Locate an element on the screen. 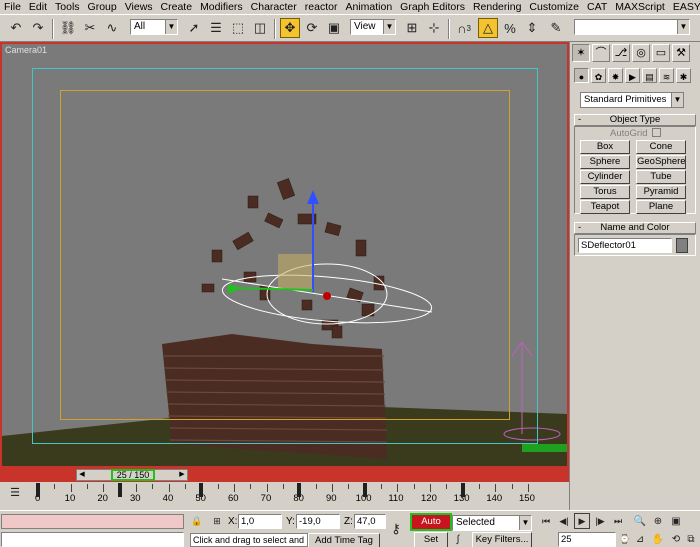 The width and height of the screenshot is (700, 547). absolute-mode-icon: ⊞ is located at coordinates (217, 521).